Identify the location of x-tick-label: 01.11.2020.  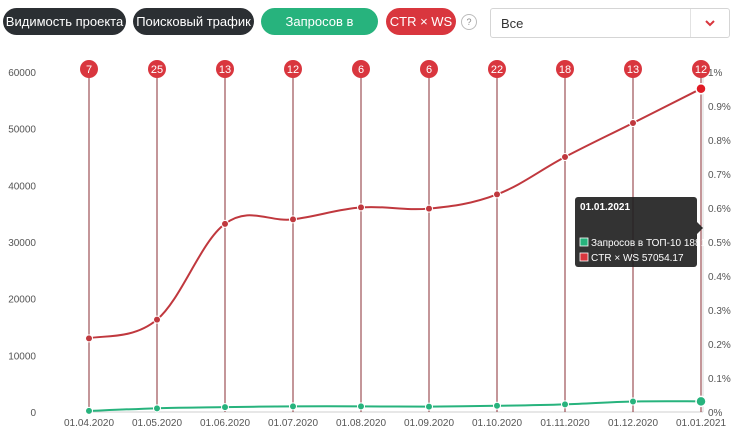
(565, 423).